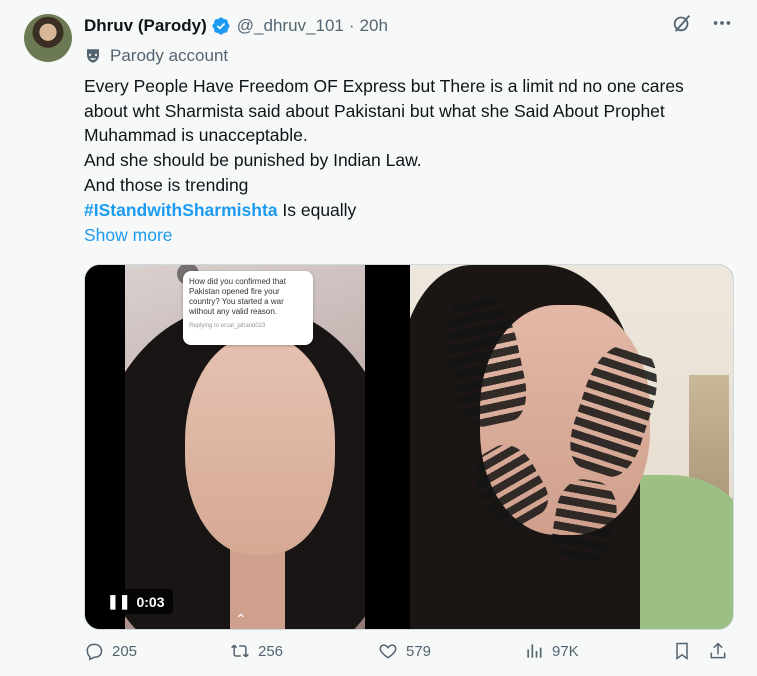 This screenshot has width=757, height=676. I want to click on parody-mask-icon, so click(93, 56).